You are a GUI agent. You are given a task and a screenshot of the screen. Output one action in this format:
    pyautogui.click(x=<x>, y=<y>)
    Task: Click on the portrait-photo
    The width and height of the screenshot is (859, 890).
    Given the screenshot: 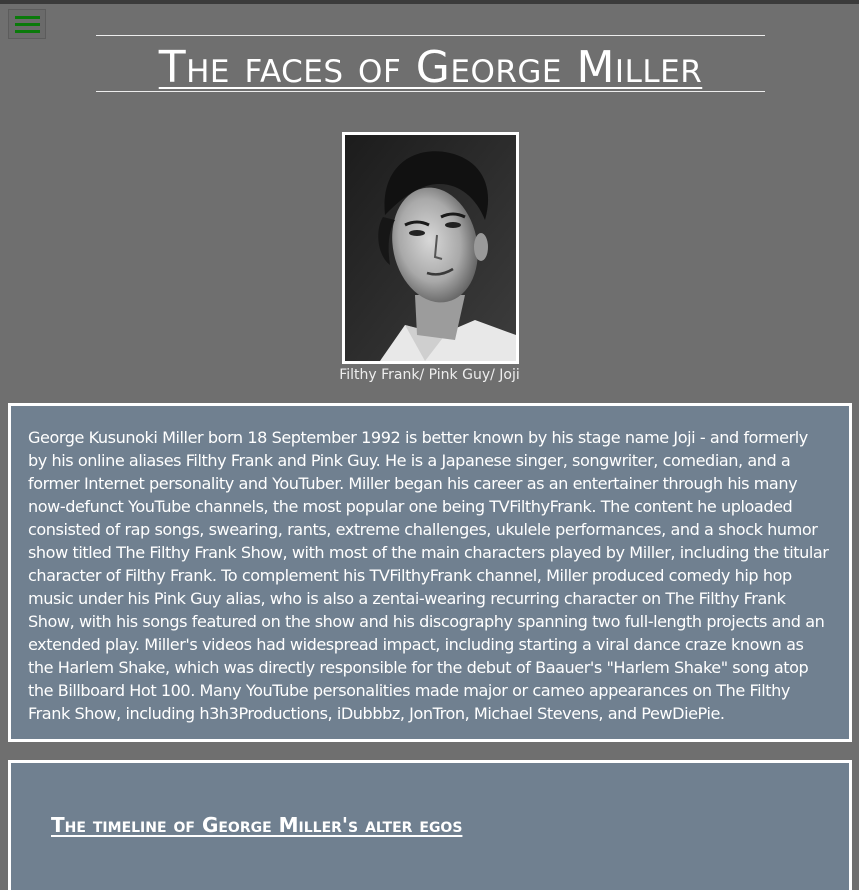 What is the action you would take?
    pyautogui.click(x=430, y=248)
    